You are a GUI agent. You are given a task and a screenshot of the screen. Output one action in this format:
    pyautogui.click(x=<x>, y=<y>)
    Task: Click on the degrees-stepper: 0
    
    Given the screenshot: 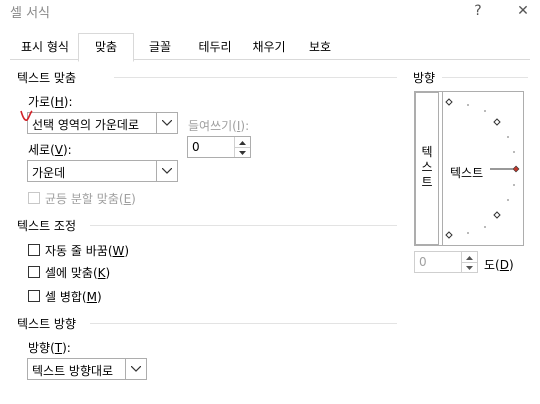 What is the action you would take?
    pyautogui.click(x=446, y=262)
    